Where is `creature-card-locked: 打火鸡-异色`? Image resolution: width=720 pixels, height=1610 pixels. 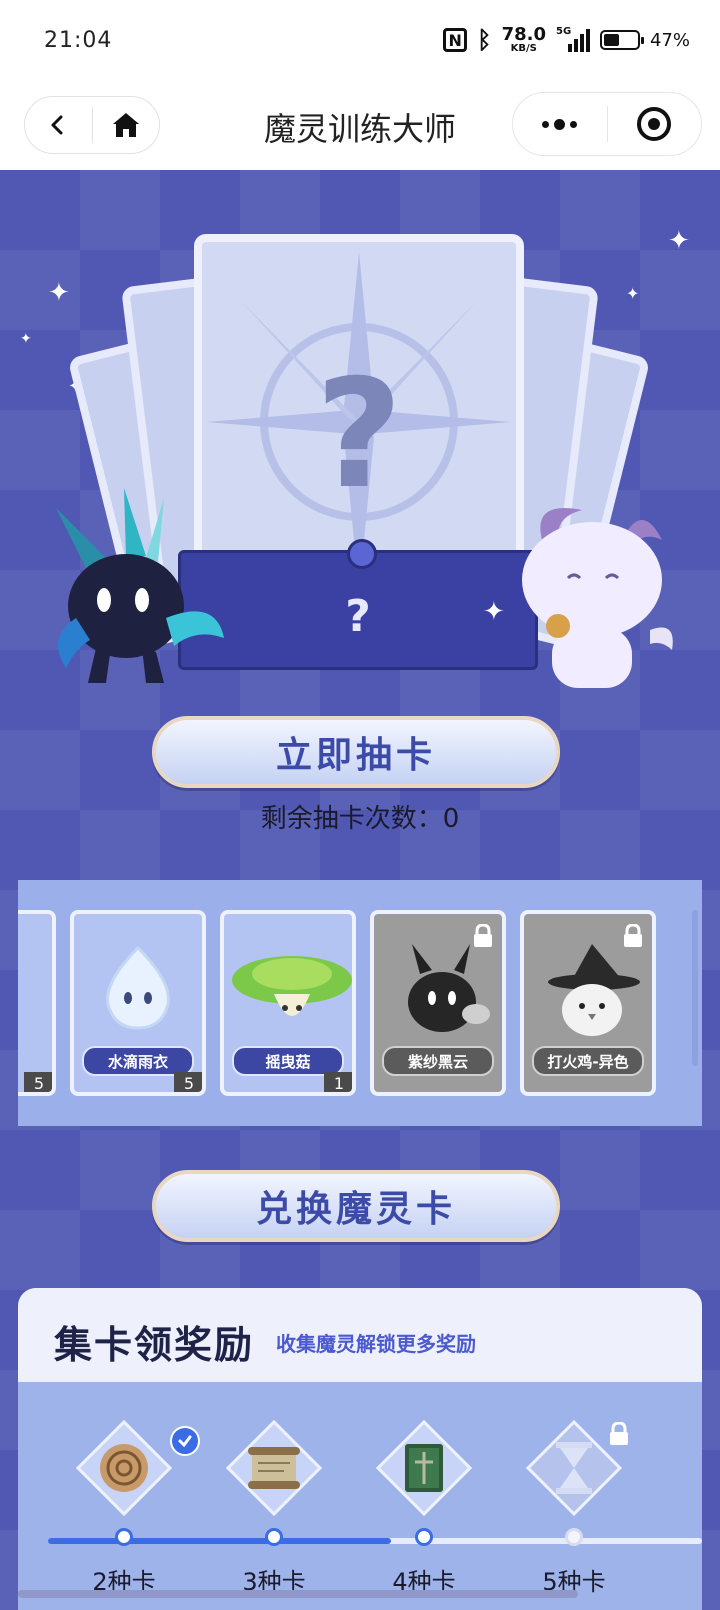
creature-card-locked: 打火鸡-异色 is located at coordinates (588, 1003).